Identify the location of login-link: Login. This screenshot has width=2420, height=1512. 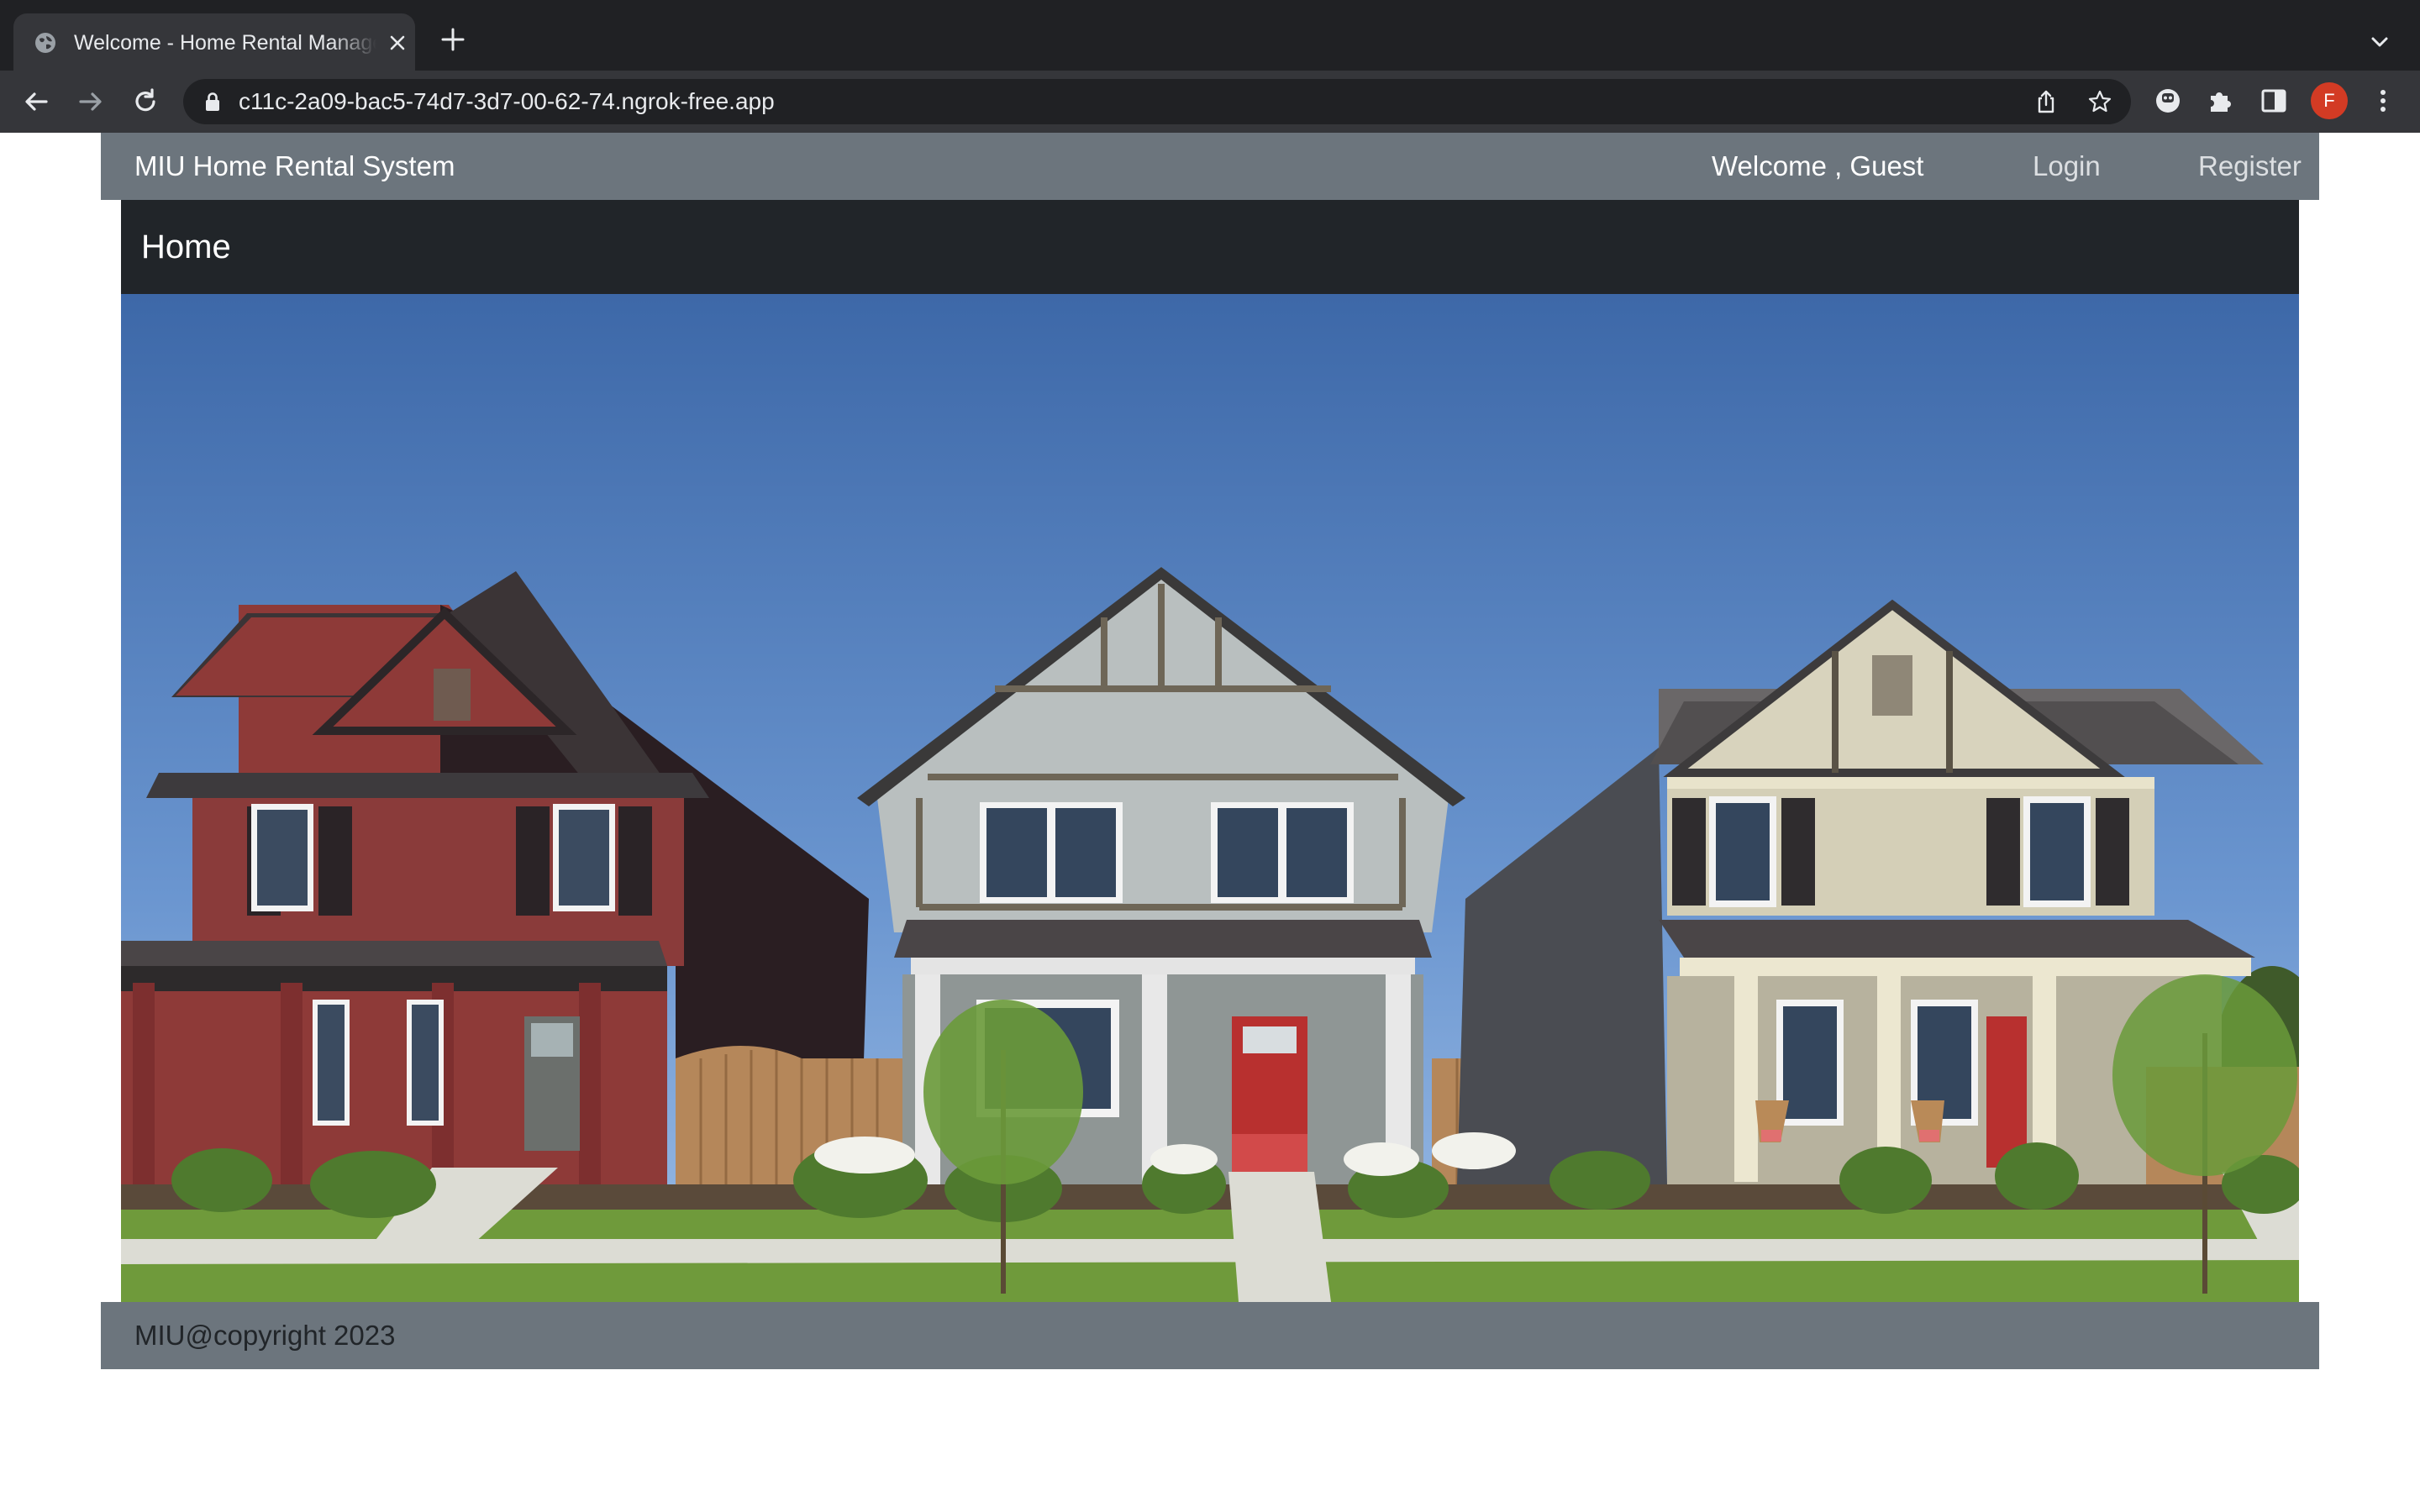
(2067, 166).